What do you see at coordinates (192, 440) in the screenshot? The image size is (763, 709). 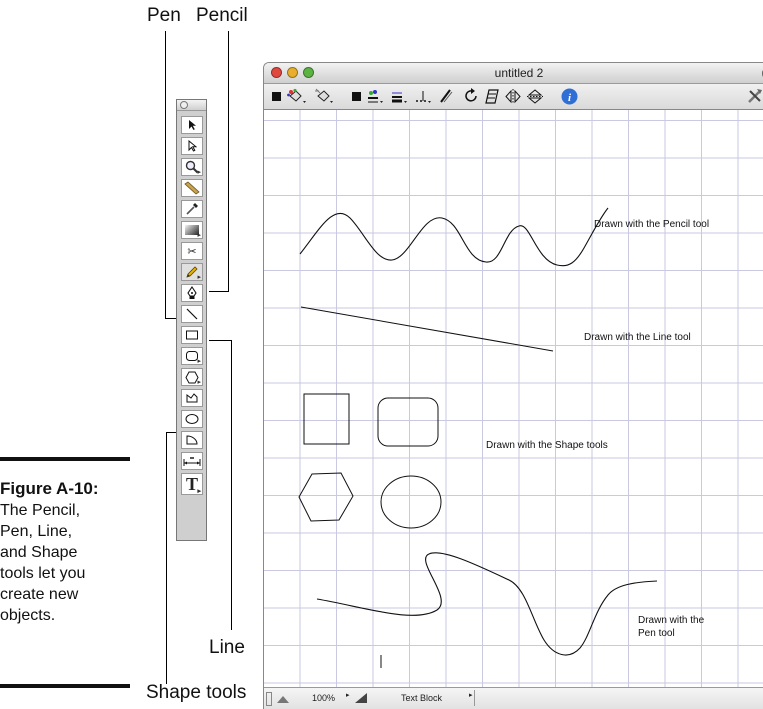 I see `arc-icon` at bounding box center [192, 440].